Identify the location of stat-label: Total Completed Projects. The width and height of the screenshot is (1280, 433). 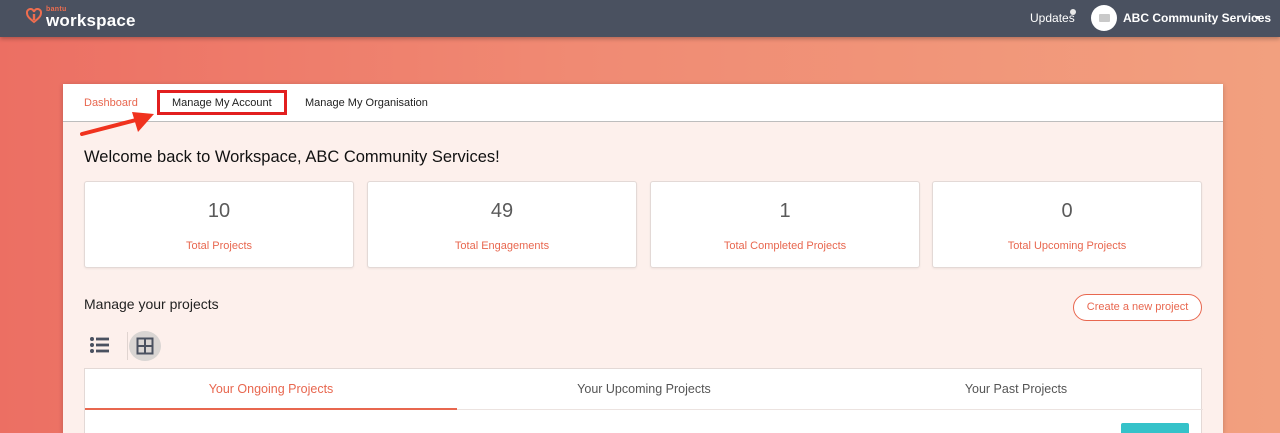
(785, 246).